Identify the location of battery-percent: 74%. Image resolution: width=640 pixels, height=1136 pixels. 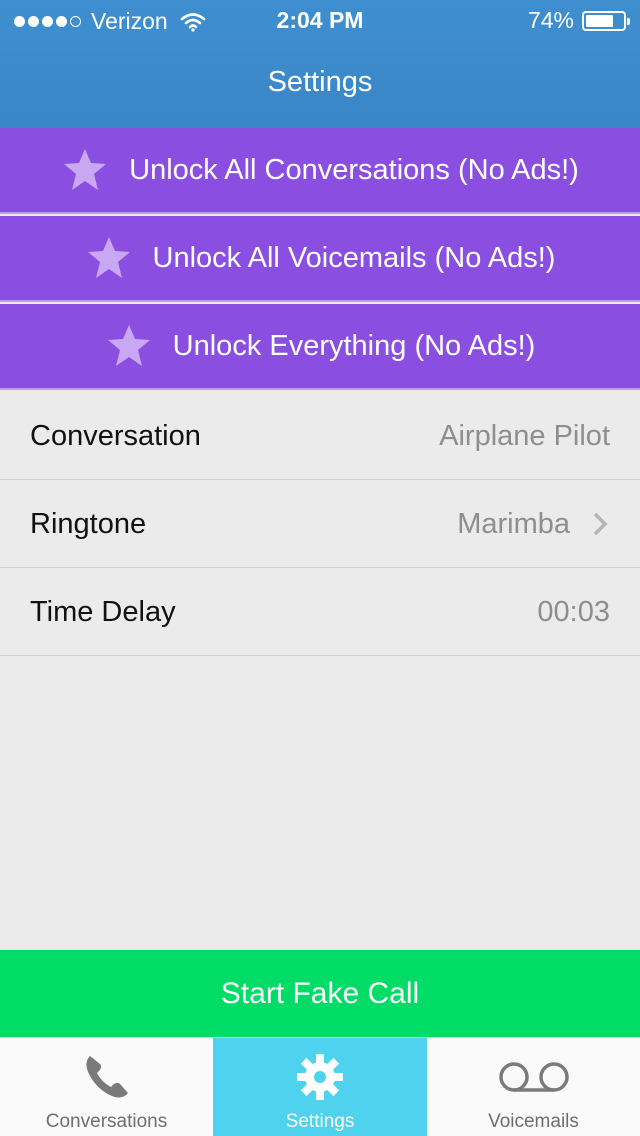
(550, 20).